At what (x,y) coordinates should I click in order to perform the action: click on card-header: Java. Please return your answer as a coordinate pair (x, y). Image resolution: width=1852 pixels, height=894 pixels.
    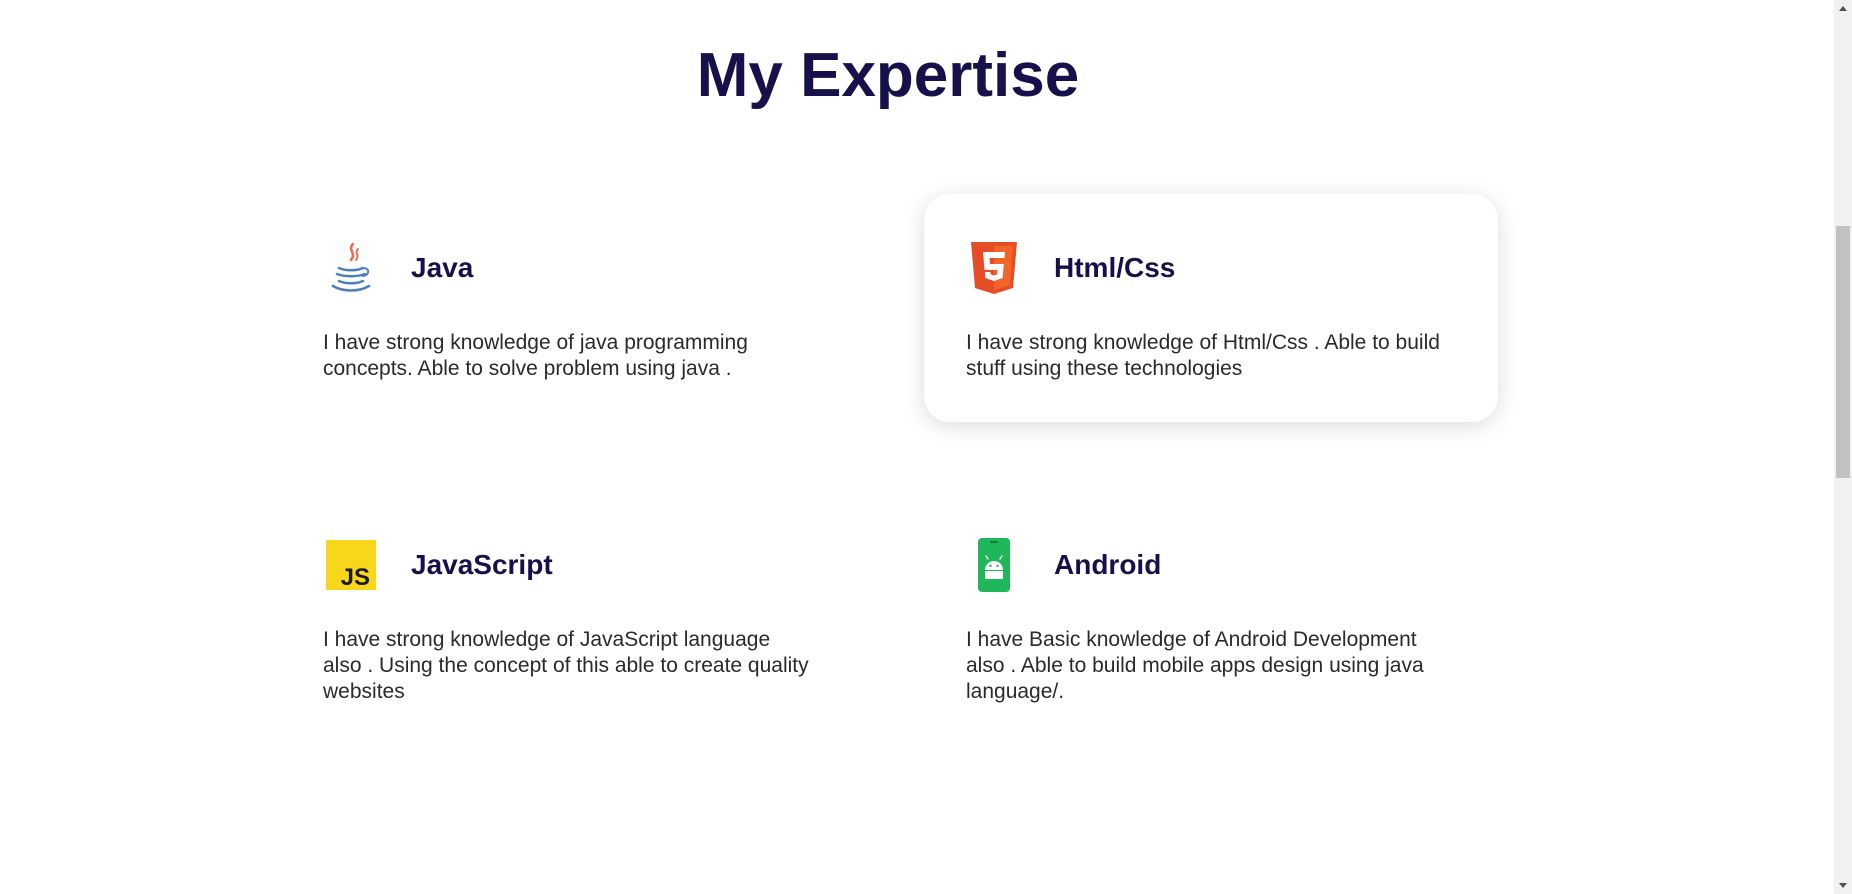
    Looking at the image, I should click on (398, 268).